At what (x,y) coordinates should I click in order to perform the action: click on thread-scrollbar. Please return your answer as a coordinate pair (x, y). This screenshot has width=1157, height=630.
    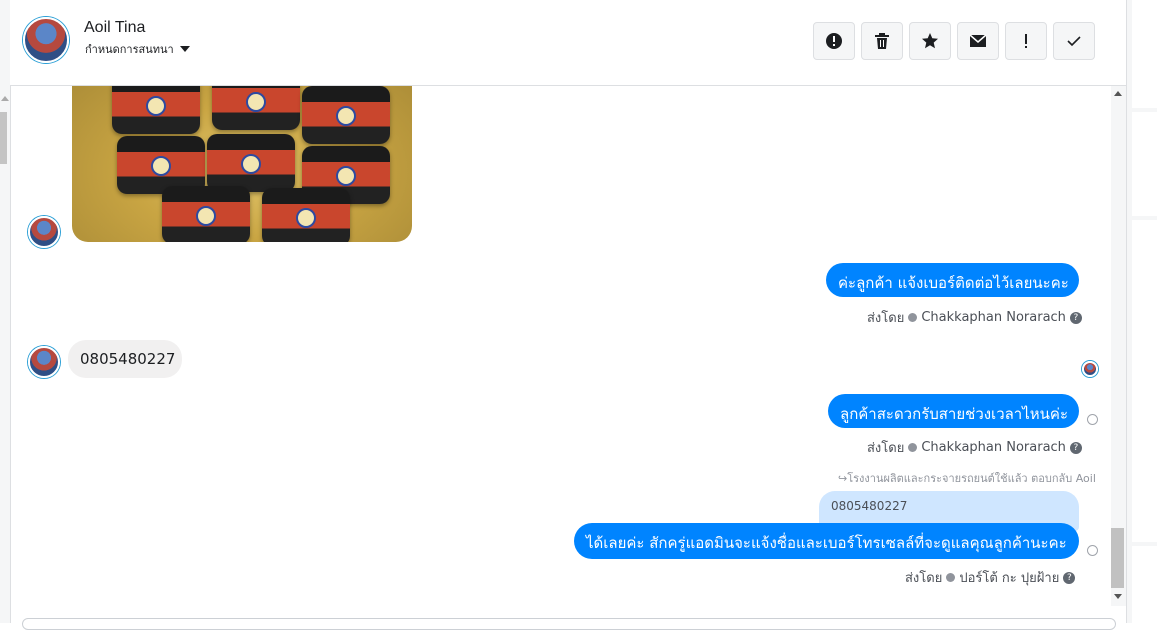
    Looking at the image, I should click on (1118, 346).